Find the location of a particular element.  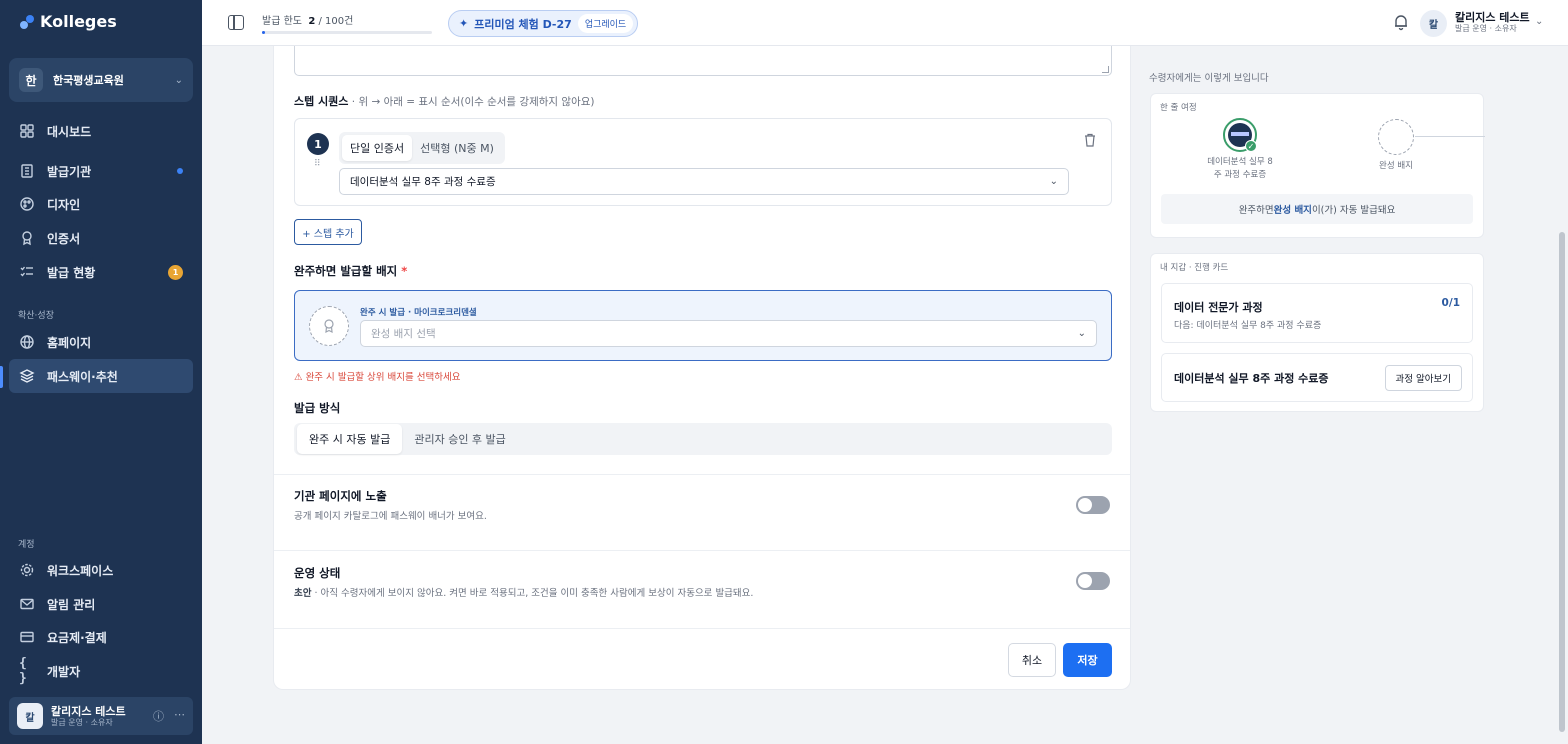

progress-count: 0/1 is located at coordinates (1450, 303).